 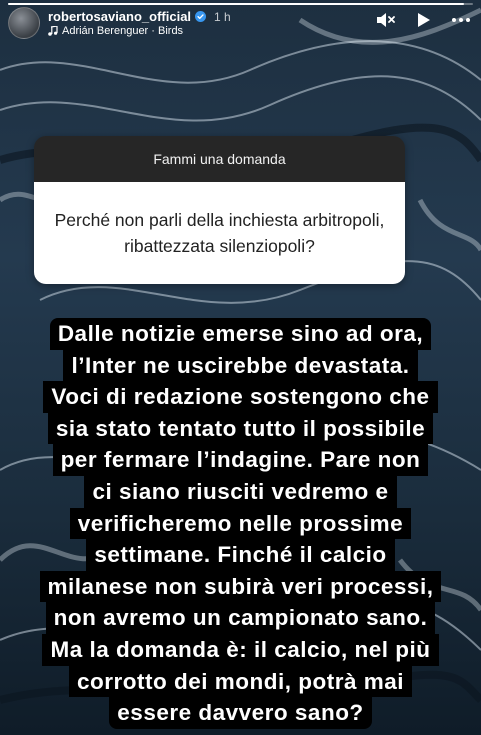 What do you see at coordinates (219, 159) in the screenshot?
I see `question-sticker-header: Fammi una domanda` at bounding box center [219, 159].